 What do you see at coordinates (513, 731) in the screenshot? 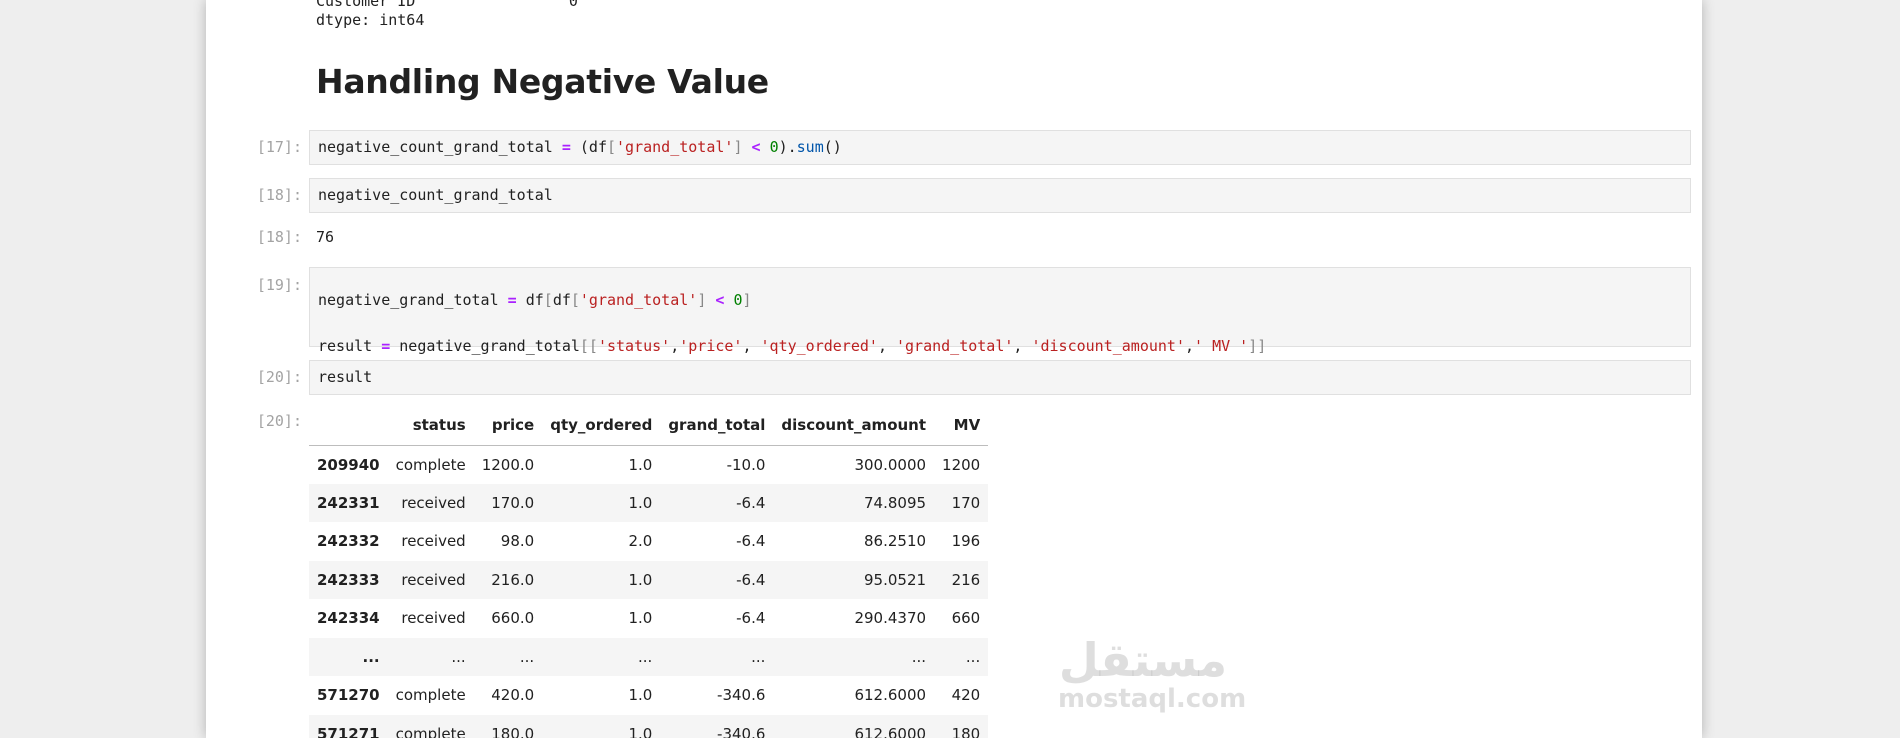
I see `table-cell: 180.0` at bounding box center [513, 731].